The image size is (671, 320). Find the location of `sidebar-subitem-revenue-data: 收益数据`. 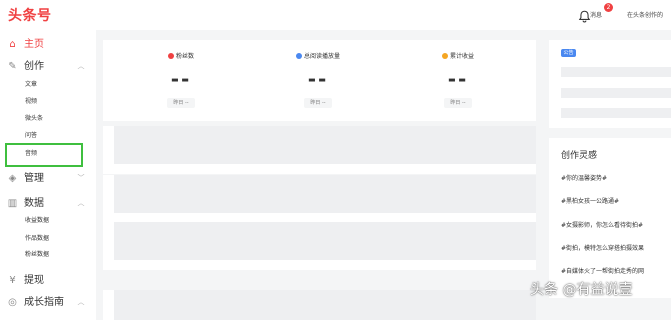

sidebar-subitem-revenue-data: 收益数据 is located at coordinates (37, 221).